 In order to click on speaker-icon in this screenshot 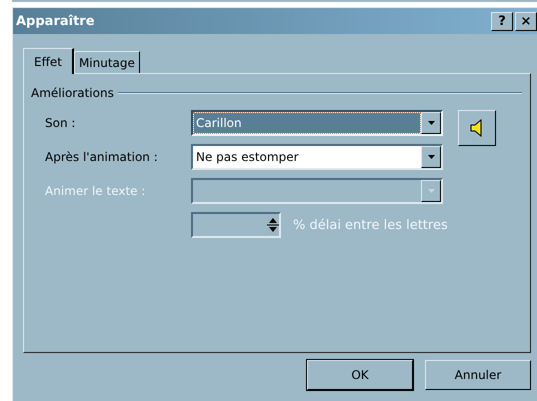, I will do `click(477, 128)`.